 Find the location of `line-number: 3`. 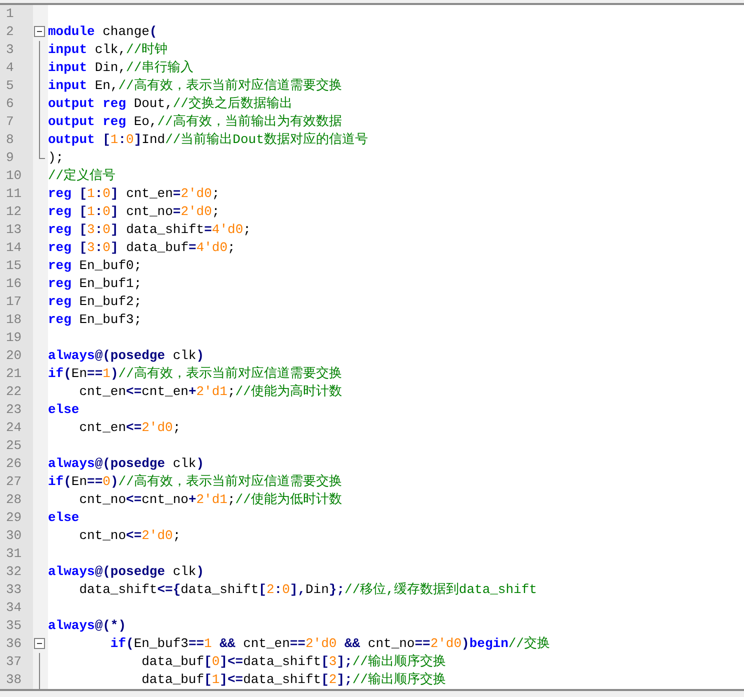

line-number: 3 is located at coordinates (10, 49).